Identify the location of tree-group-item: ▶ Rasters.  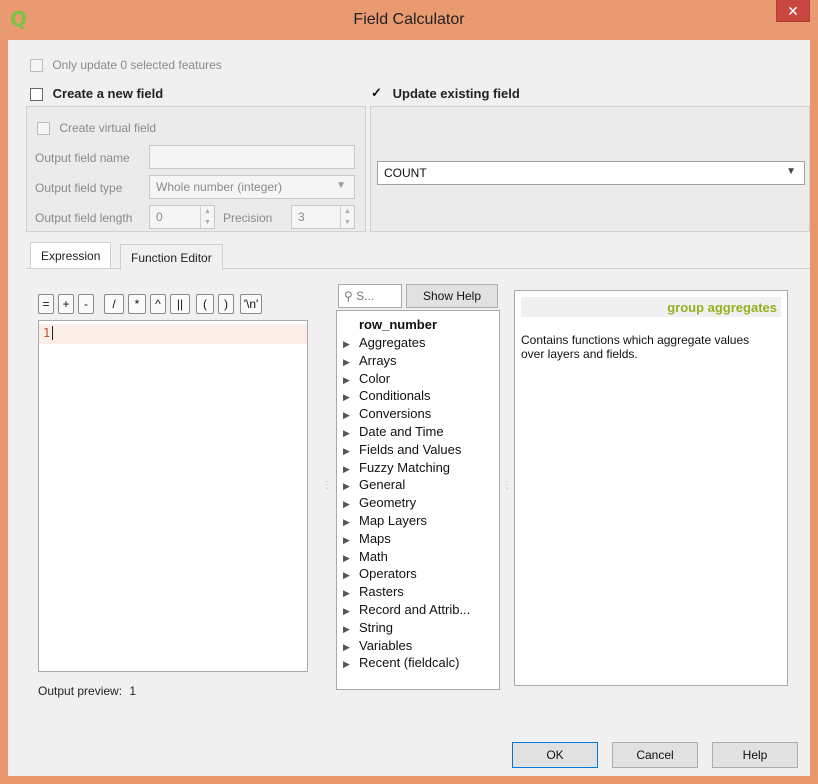
(373, 593).